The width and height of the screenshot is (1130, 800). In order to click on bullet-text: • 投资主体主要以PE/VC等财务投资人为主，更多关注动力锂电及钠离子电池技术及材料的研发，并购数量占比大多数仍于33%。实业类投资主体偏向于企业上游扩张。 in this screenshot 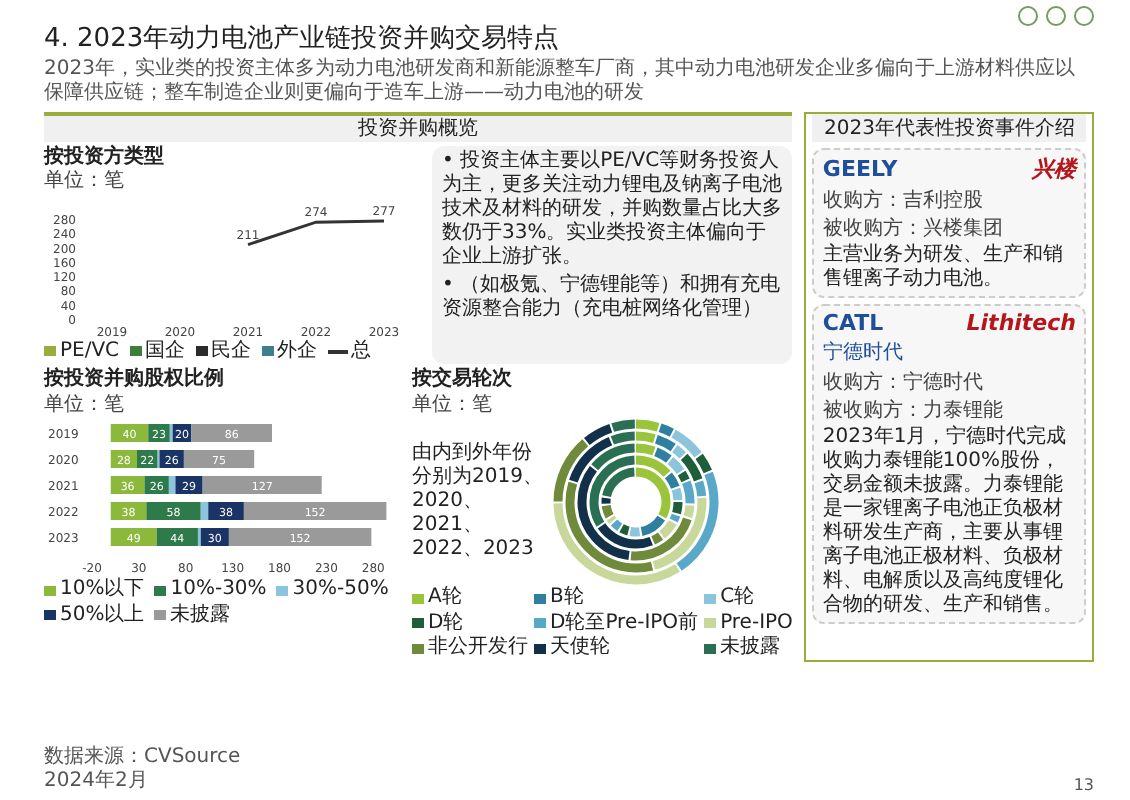, I will do `click(612, 209)`.